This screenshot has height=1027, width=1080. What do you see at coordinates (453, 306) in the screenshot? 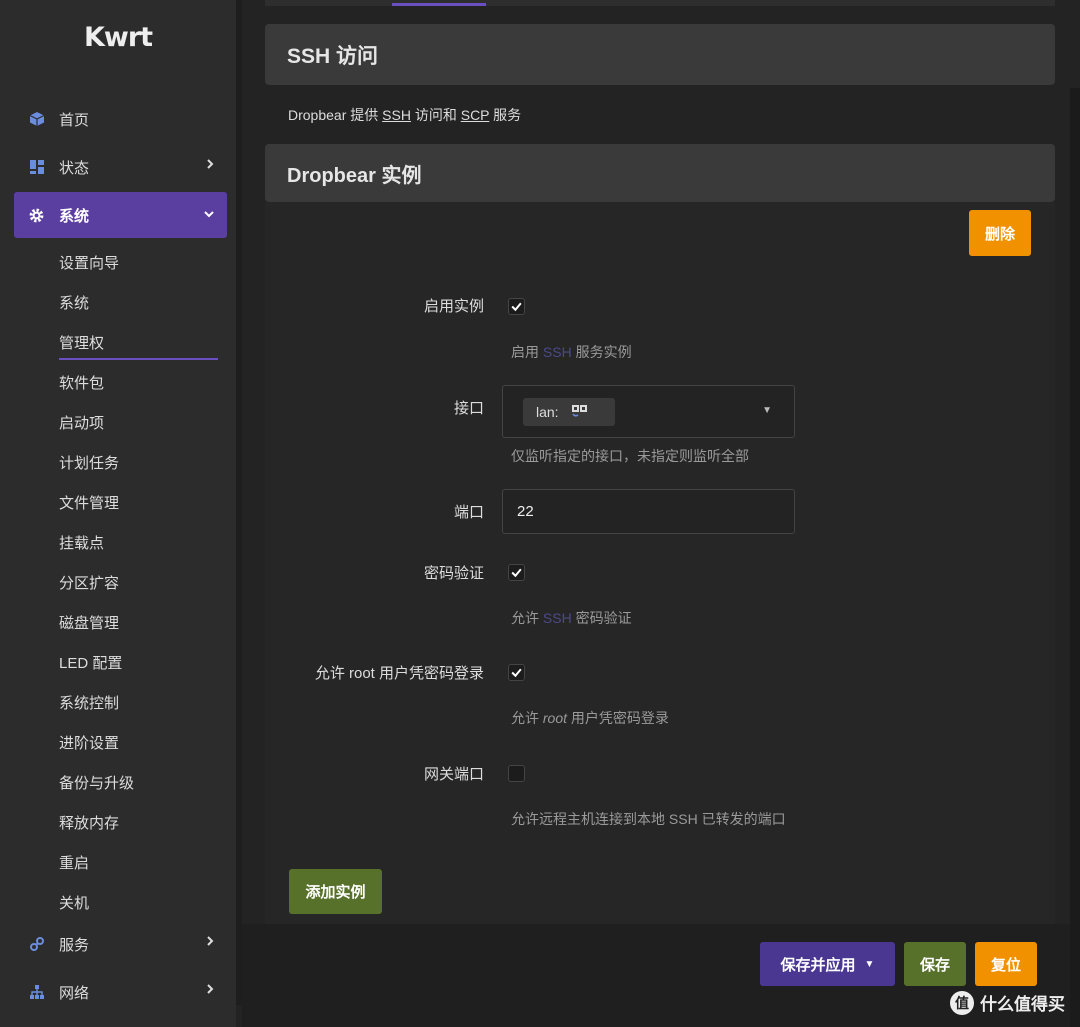
I see `enable-instance-label: 启用实例` at bounding box center [453, 306].